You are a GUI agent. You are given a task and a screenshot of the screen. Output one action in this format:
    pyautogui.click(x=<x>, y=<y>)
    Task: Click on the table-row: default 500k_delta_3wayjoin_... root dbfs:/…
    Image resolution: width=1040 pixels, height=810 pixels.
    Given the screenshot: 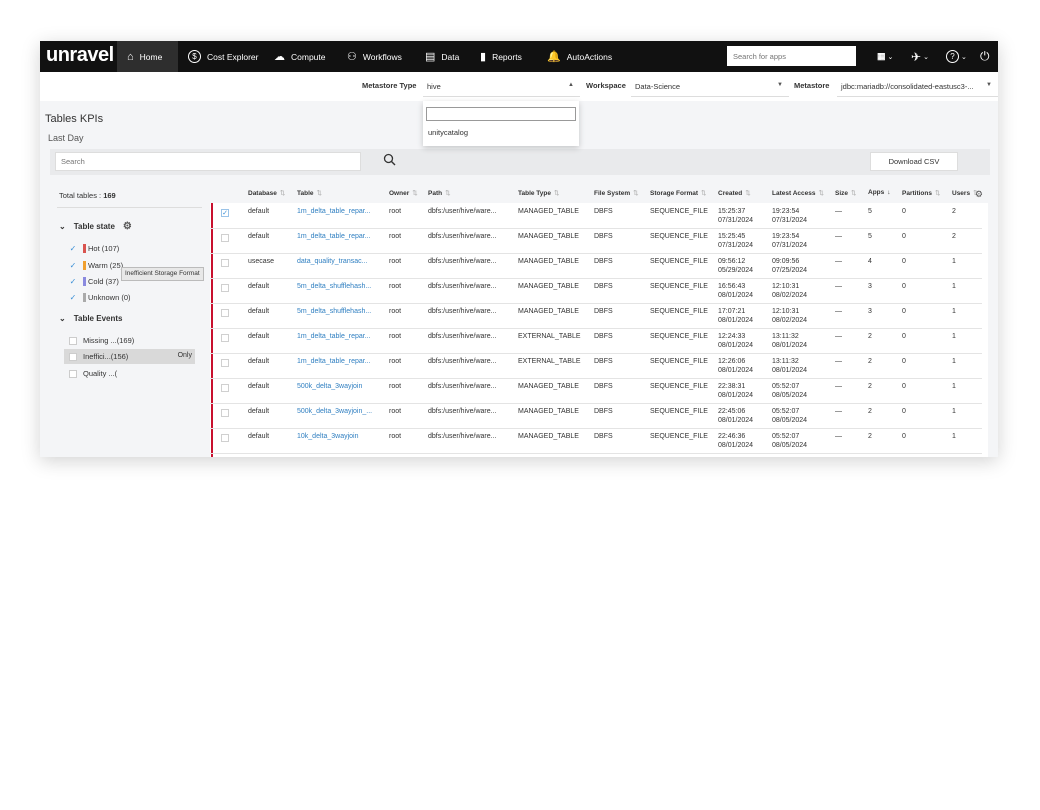 What is the action you would take?
    pyautogui.click(x=596, y=416)
    